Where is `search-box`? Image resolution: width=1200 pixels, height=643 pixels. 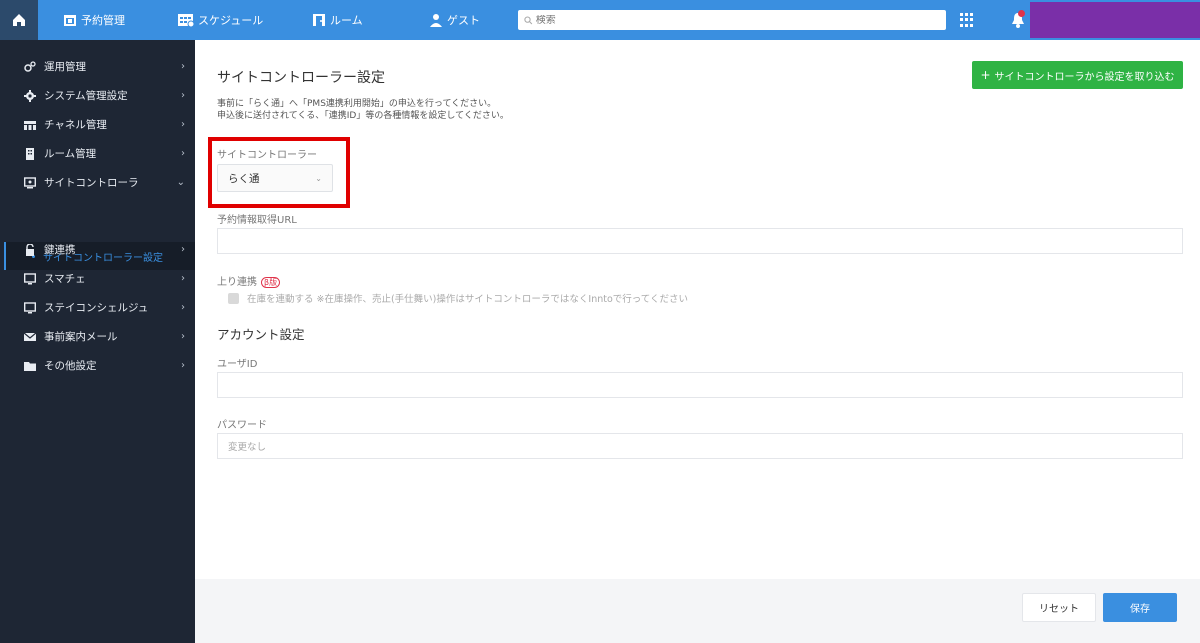 search-box is located at coordinates (732, 20).